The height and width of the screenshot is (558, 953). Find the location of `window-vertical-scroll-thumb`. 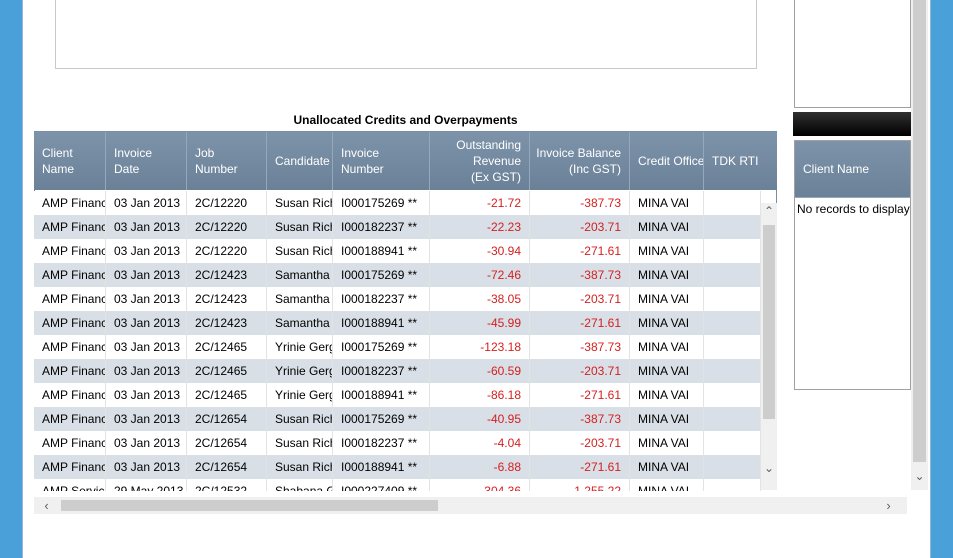

window-vertical-scroll-thumb is located at coordinates (919, 231).